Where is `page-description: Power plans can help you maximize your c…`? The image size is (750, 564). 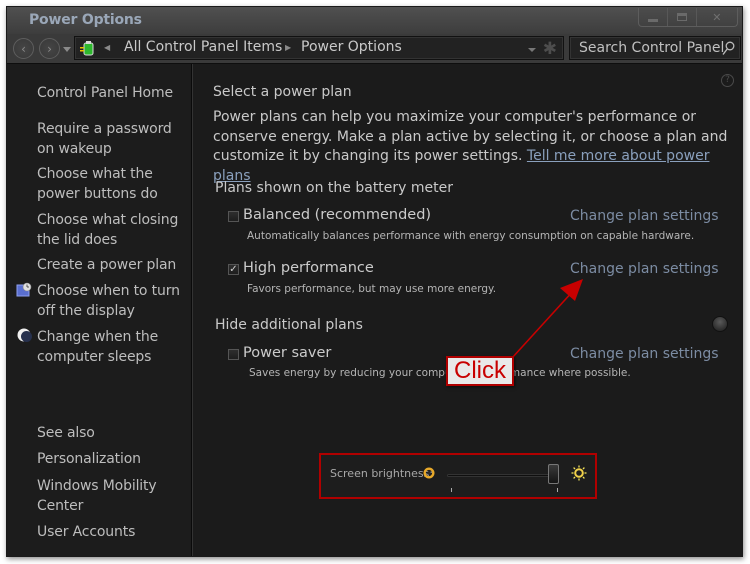 page-description: Power plans can help you maximize your c… is located at coordinates (473, 147).